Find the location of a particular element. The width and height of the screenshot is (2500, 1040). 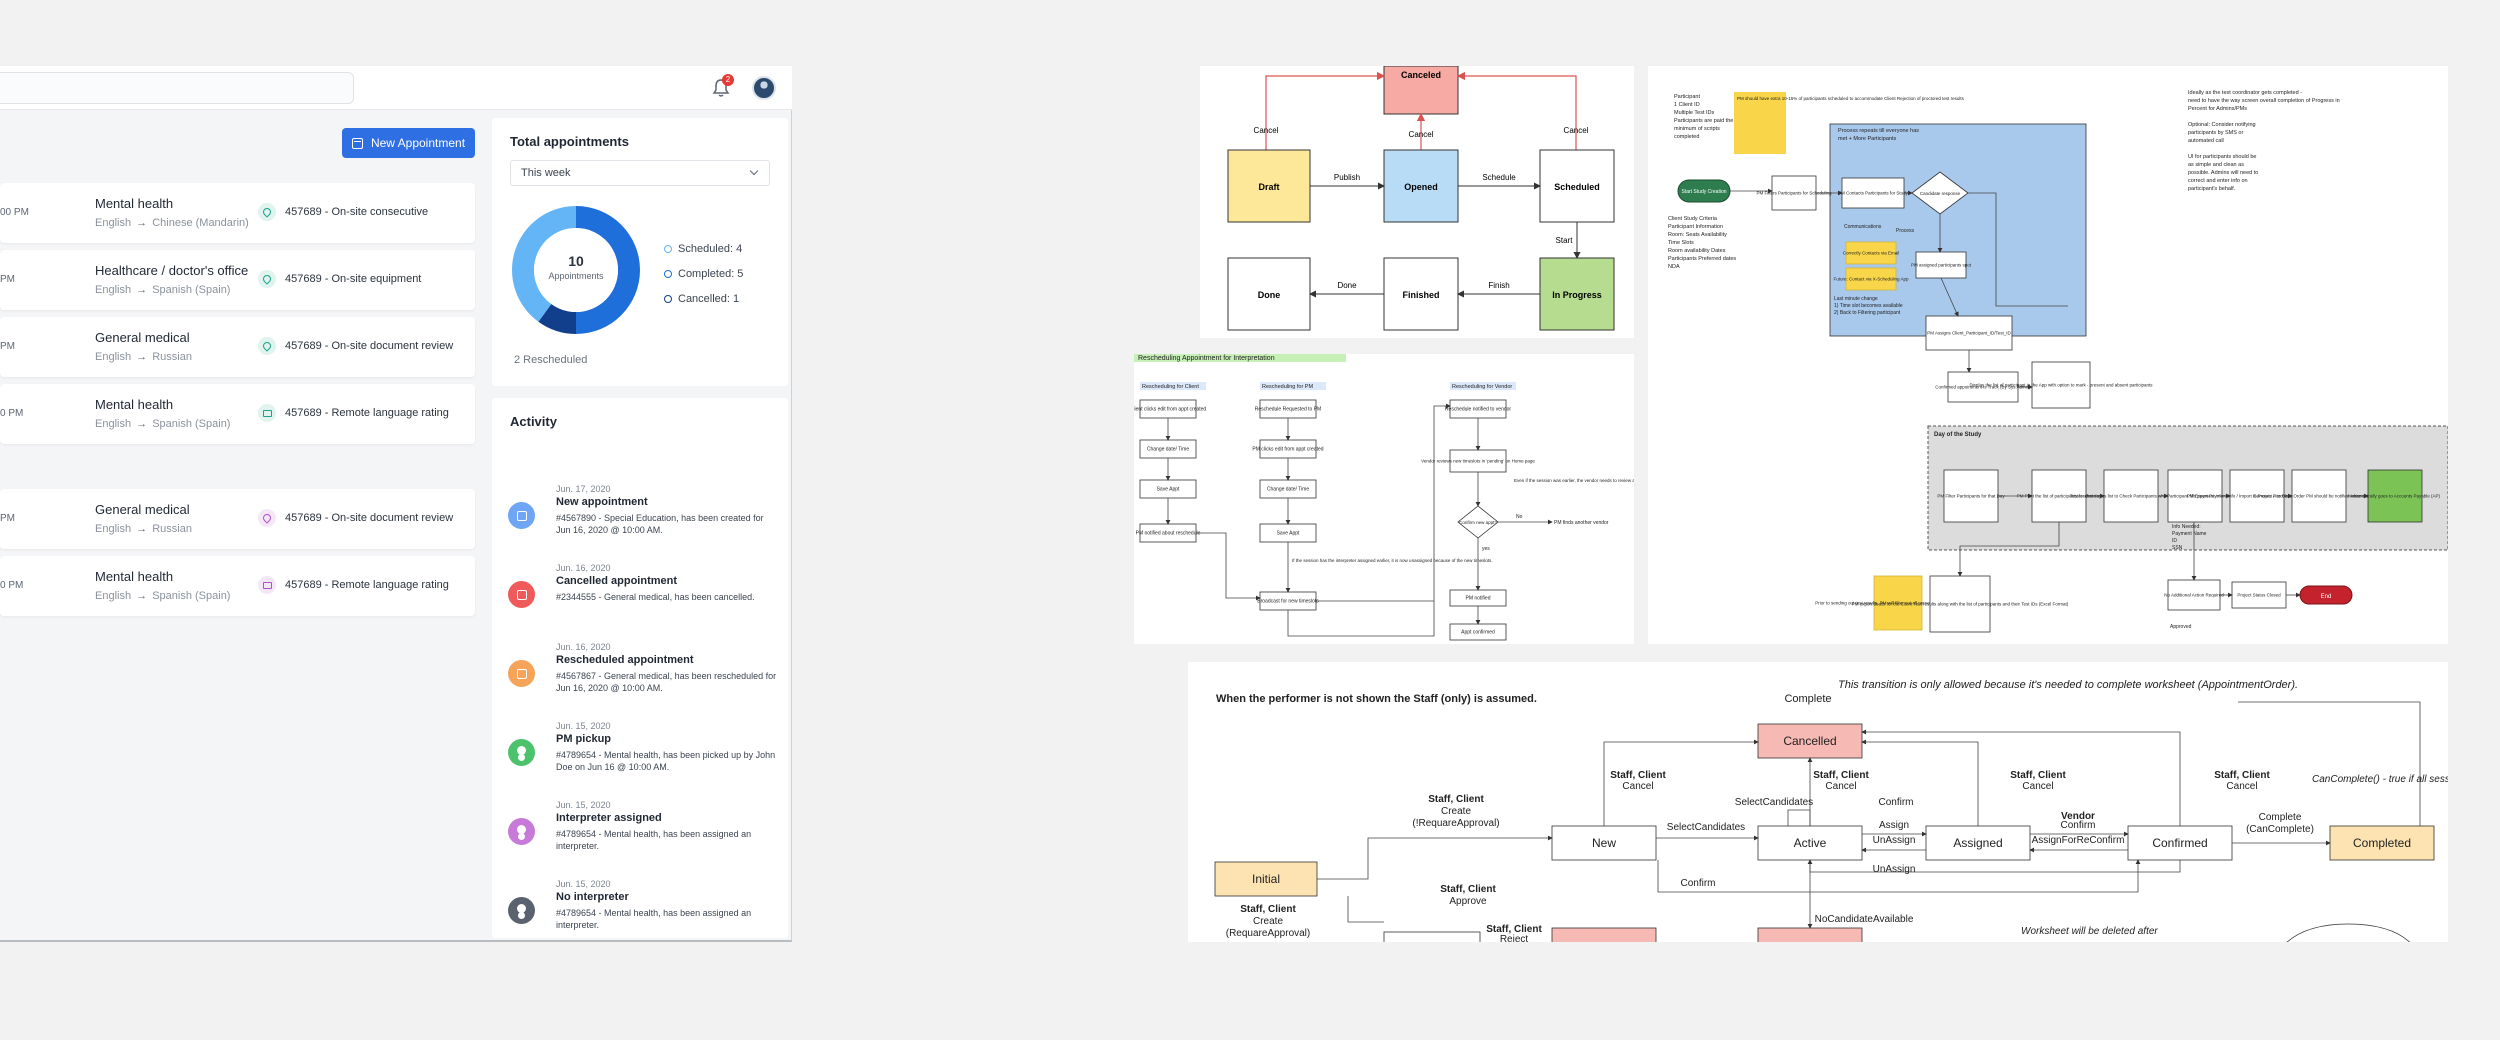

lane-label: Rescheduling for Client is located at coordinates (1170, 387).